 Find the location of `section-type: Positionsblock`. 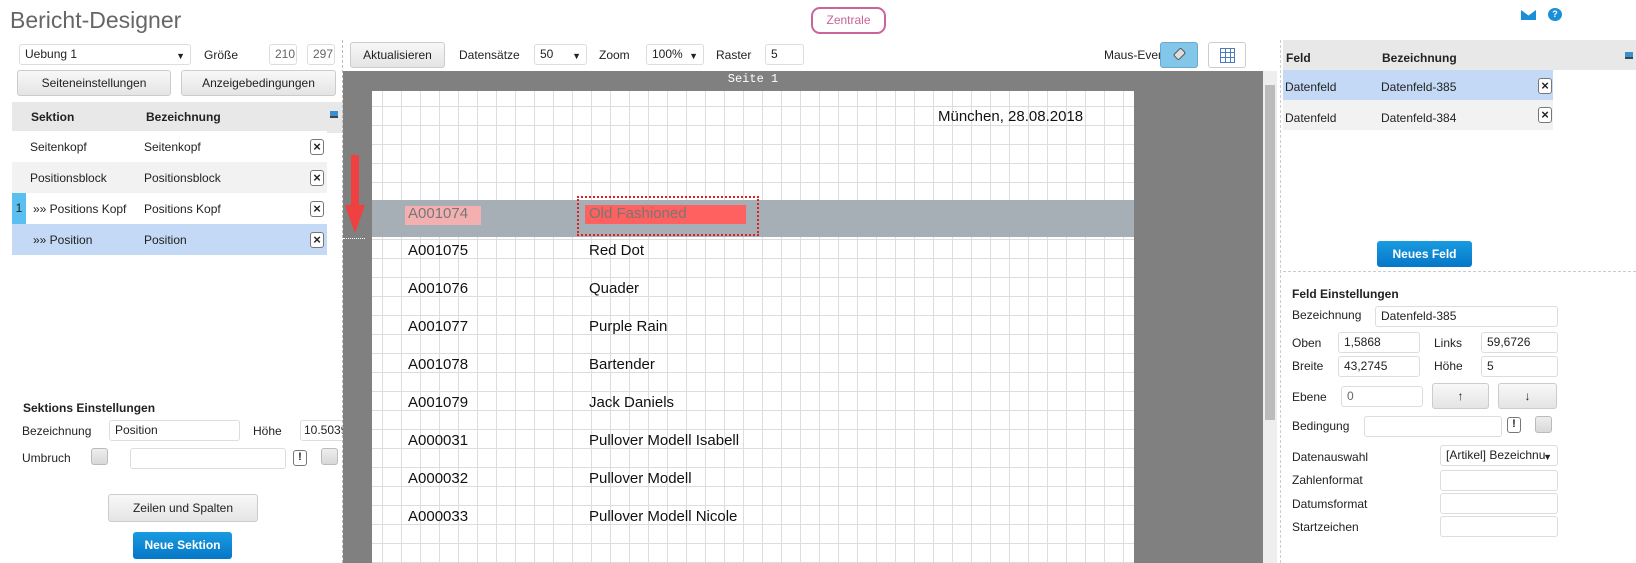

section-type: Positionsblock is located at coordinates (68, 178).